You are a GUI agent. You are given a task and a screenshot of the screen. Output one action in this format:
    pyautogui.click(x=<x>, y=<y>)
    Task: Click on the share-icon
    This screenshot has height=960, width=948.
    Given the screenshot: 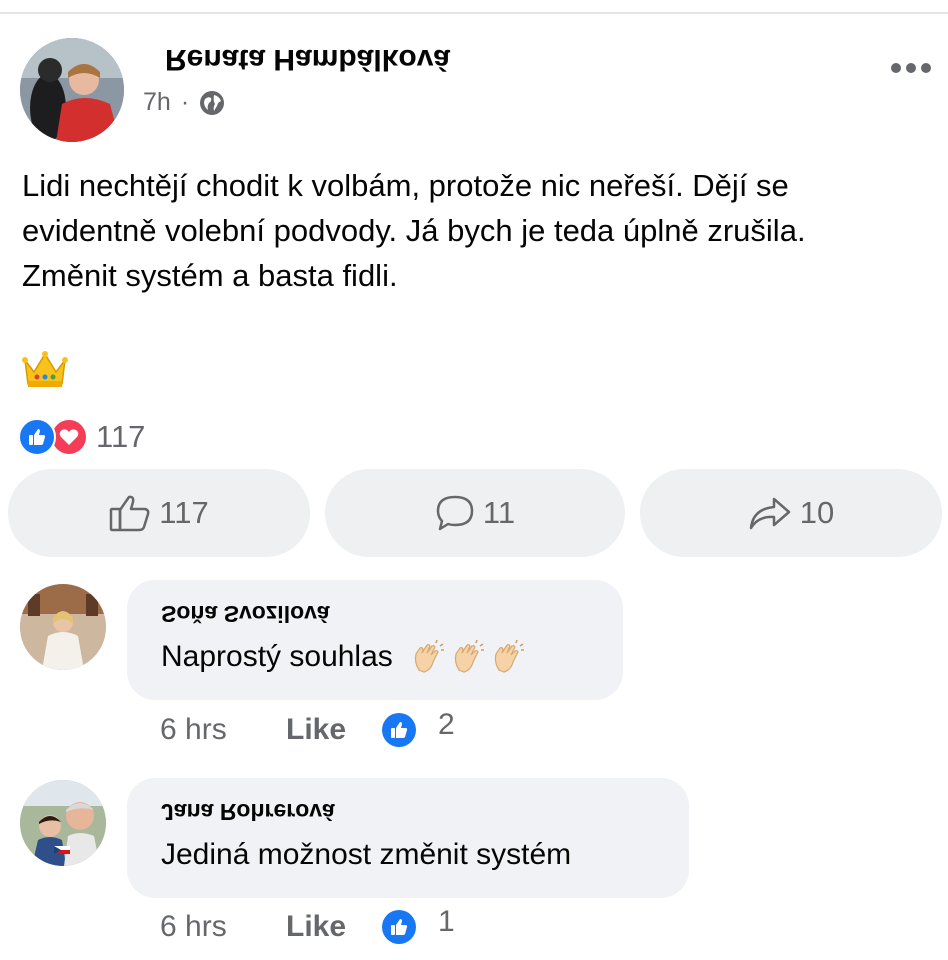 What is the action you would take?
    pyautogui.click(x=769, y=513)
    